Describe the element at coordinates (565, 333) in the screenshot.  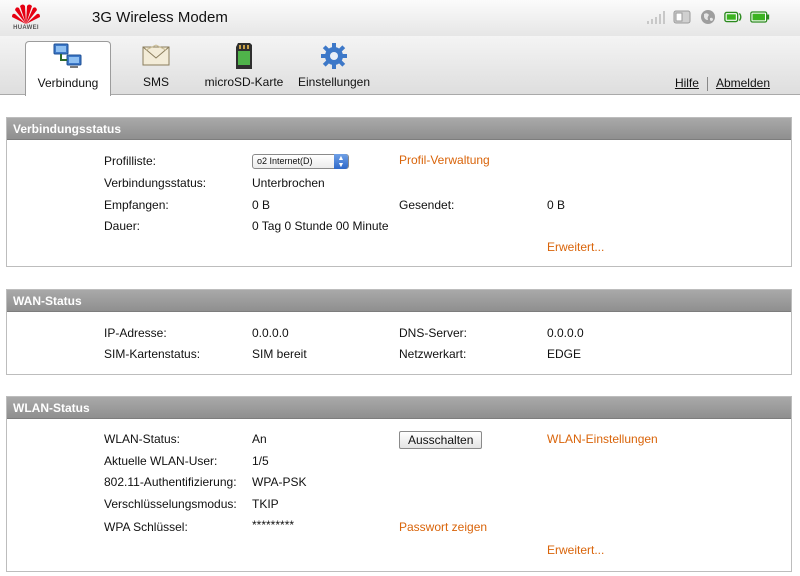
I see `dns-server-value: 0.0.0.0` at that location.